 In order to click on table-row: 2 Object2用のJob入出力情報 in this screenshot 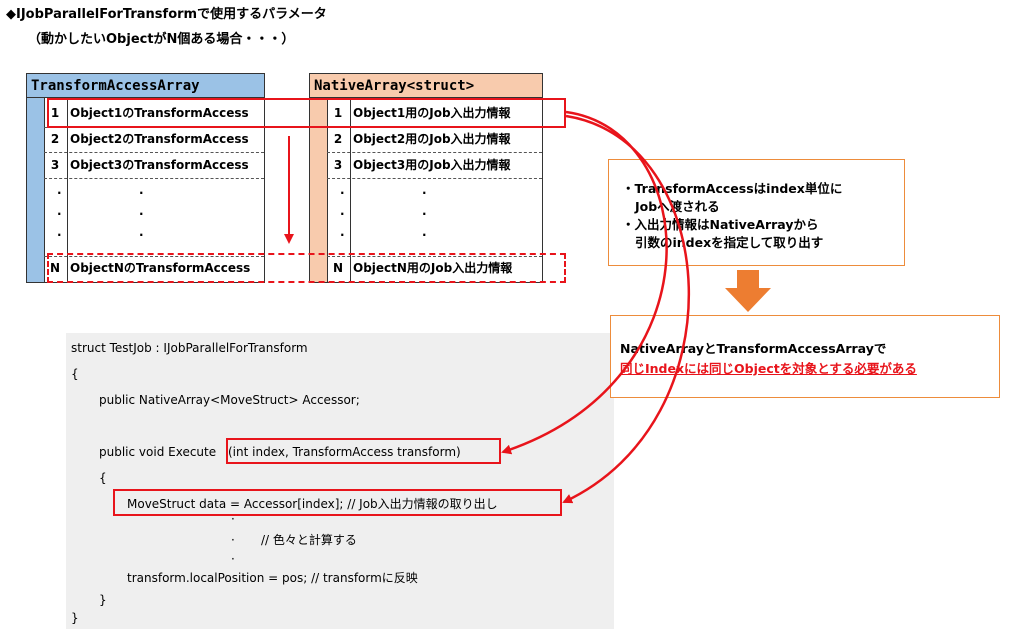, I will do `click(434, 139)`.